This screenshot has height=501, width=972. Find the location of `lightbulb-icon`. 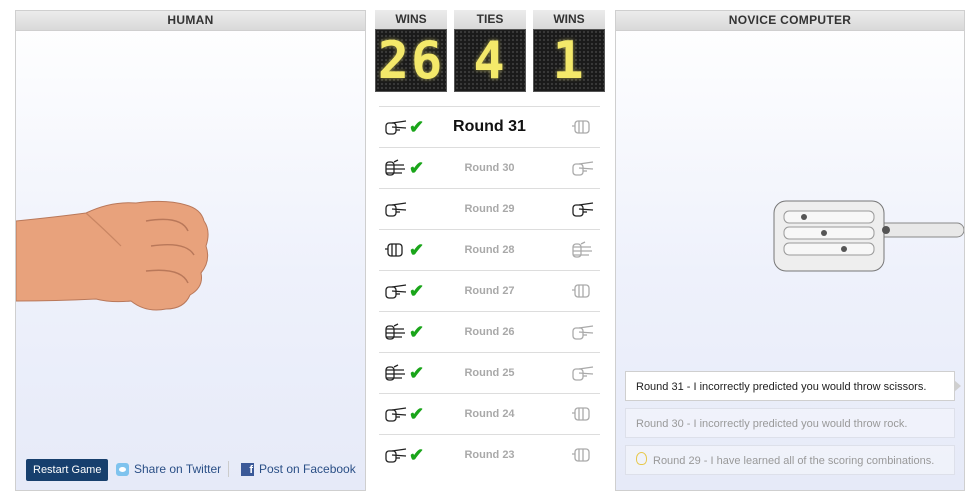

lightbulb-icon is located at coordinates (641, 458).